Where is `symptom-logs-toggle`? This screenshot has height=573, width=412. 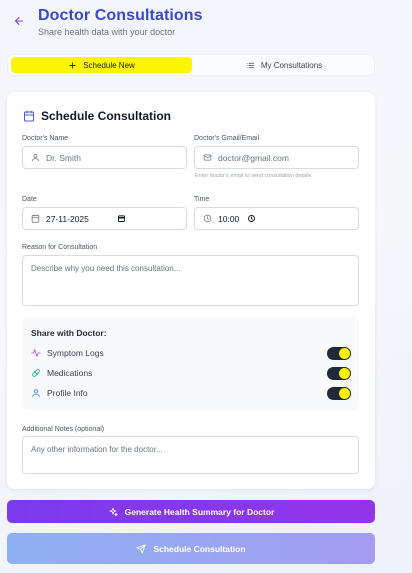 symptom-logs-toggle is located at coordinates (339, 353).